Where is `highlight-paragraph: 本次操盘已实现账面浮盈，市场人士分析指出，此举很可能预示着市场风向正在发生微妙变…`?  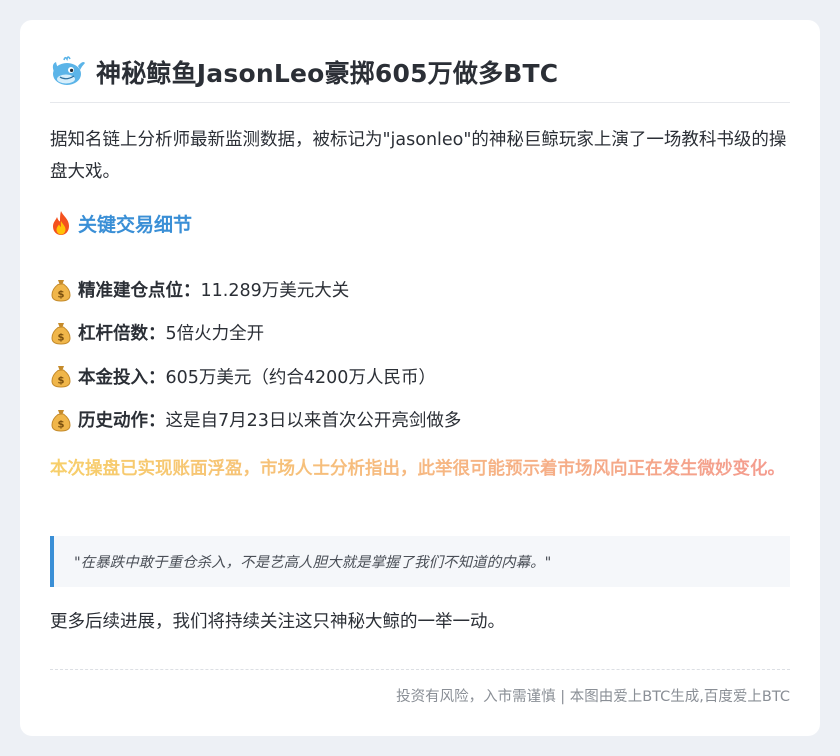
highlight-paragraph: 本次操盘已实现账面浮盈，市场人士分析指出，此举很可能预示着市场风向正在发生微妙变… is located at coordinates (422, 469).